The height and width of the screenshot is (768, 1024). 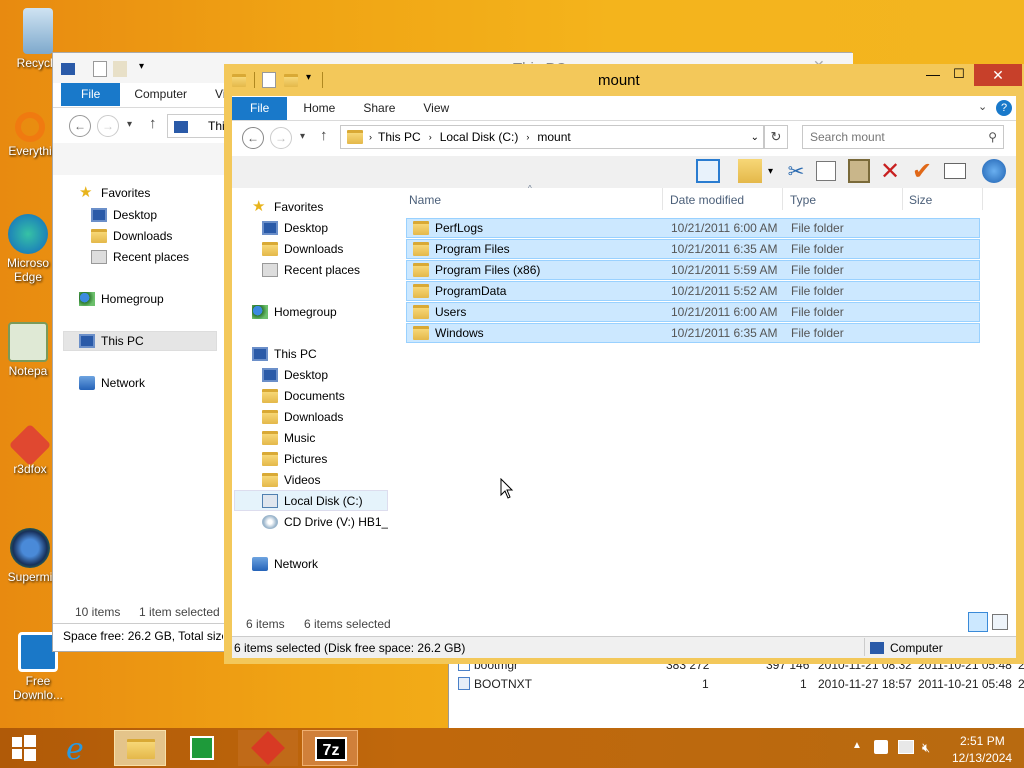 What do you see at coordinates (708, 171) in the screenshot?
I see `preview-pane-icon` at bounding box center [708, 171].